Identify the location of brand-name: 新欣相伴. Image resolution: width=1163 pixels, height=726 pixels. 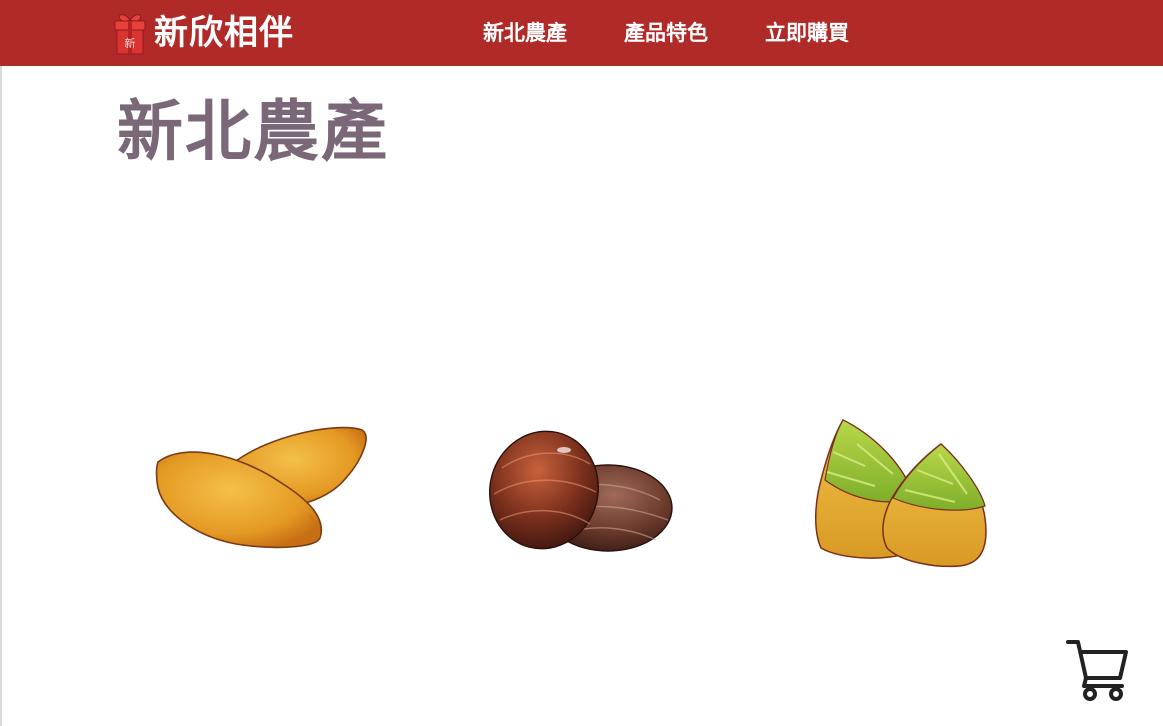
(224, 33).